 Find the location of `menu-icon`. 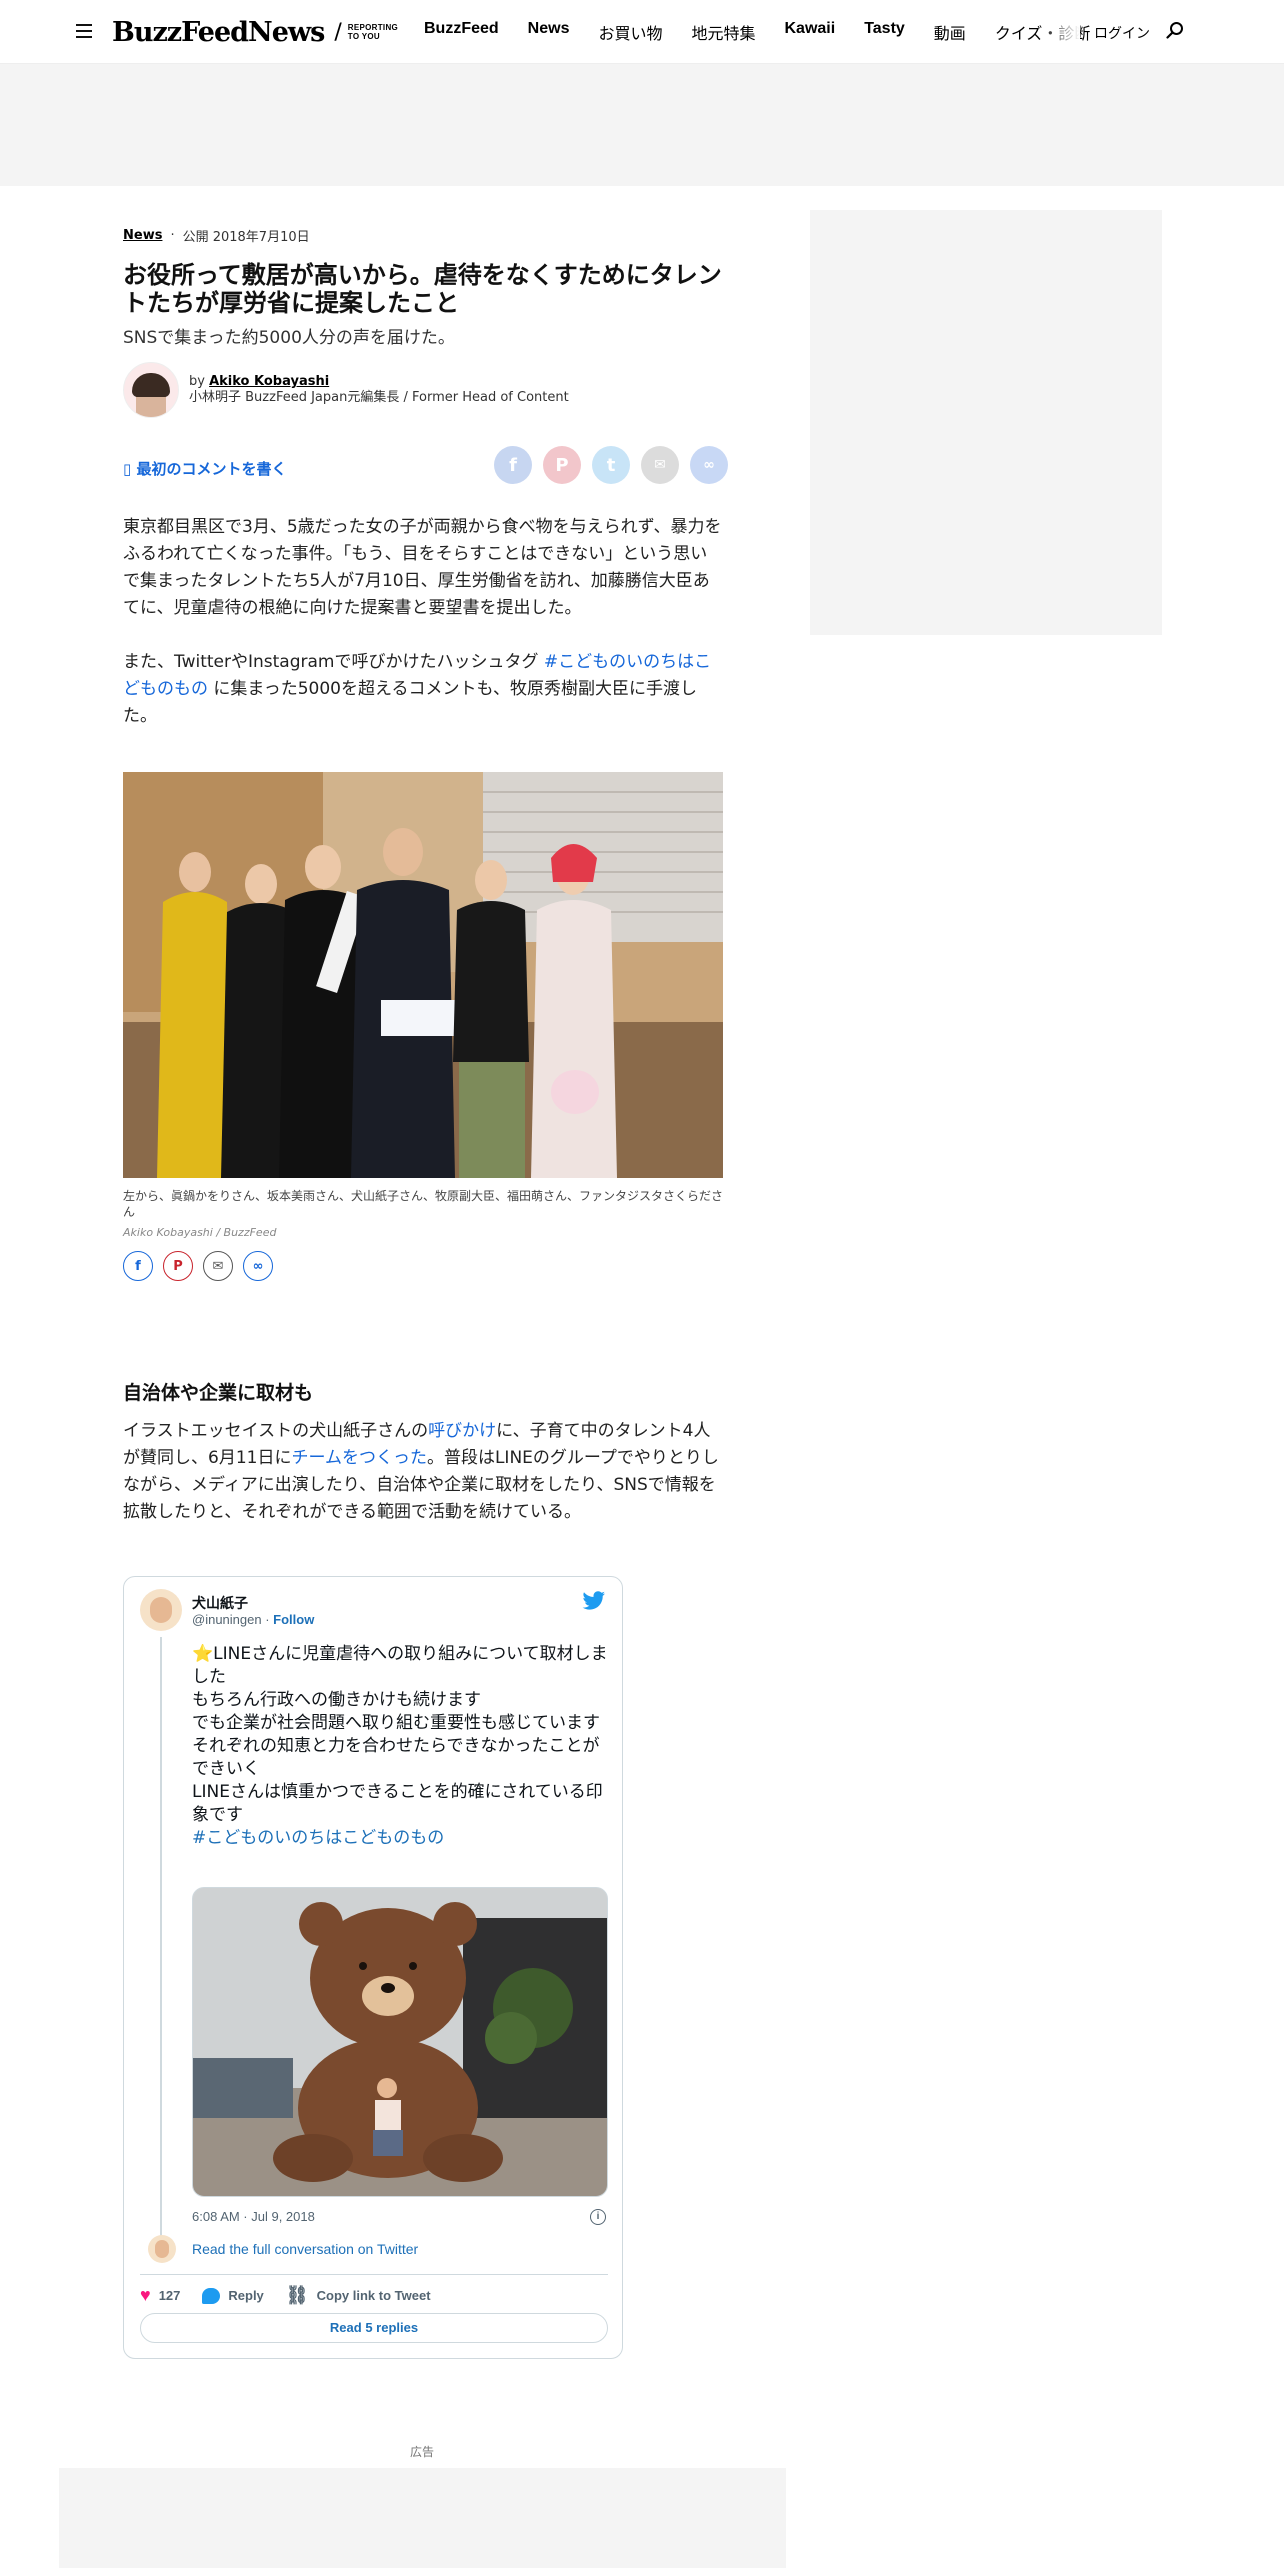

menu-icon is located at coordinates (84, 31).